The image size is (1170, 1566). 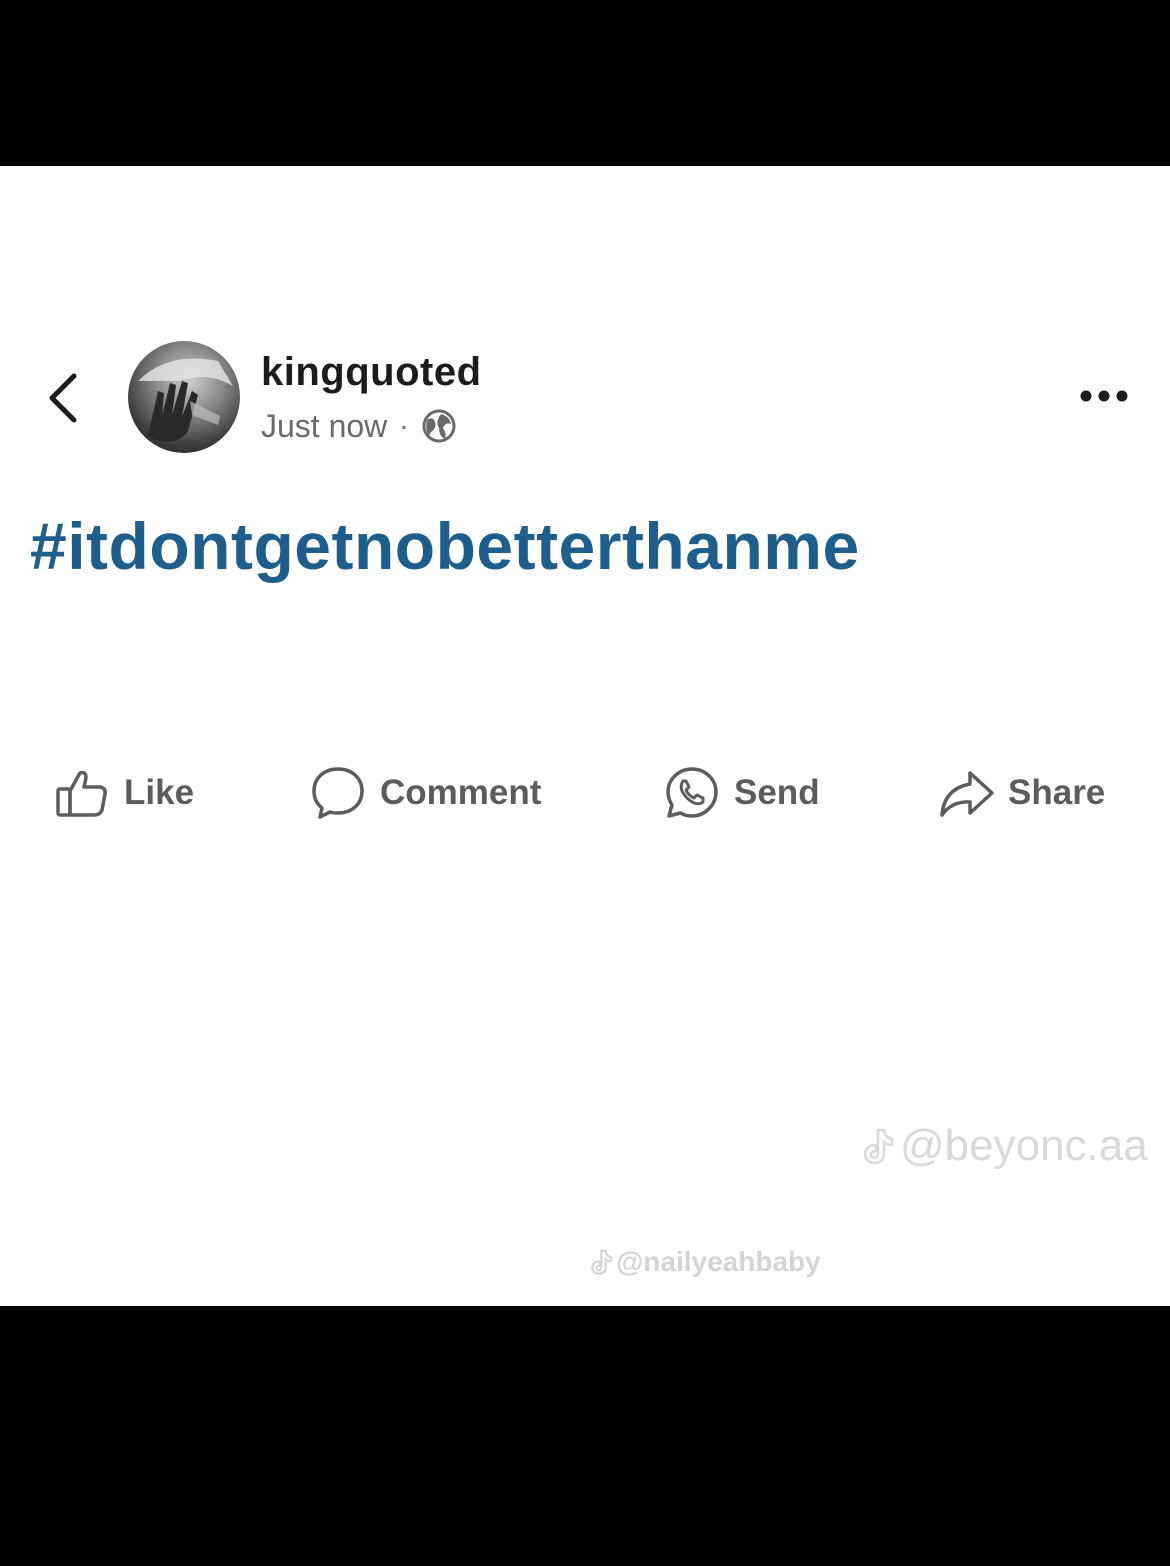 I want to click on whatsapp-icon, so click(x=692, y=792).